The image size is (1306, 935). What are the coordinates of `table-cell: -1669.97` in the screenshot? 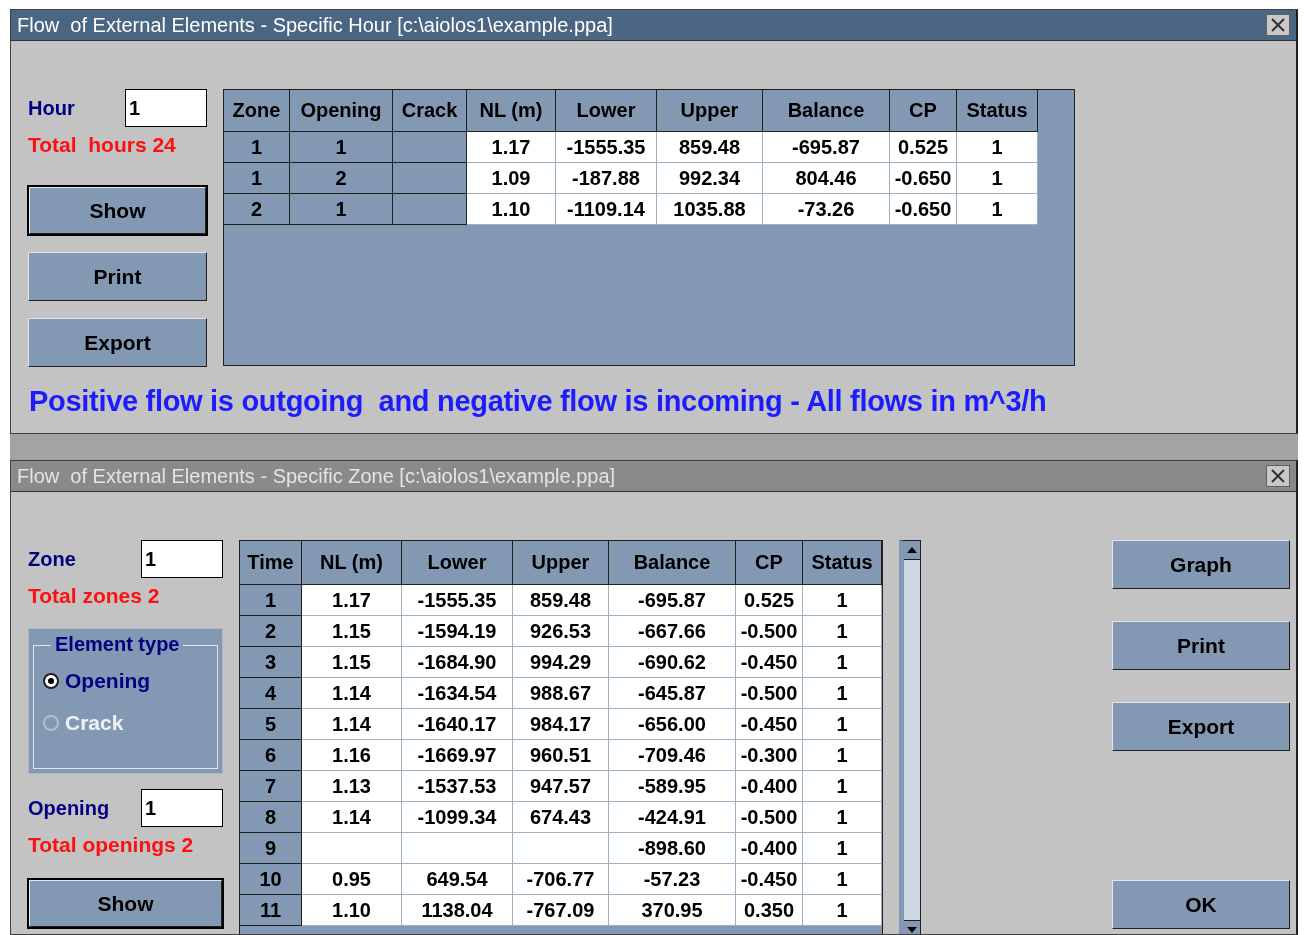 It's located at (457, 755).